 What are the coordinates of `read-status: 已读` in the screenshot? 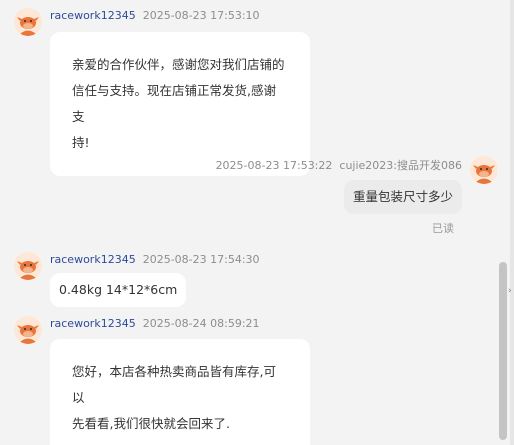 It's located at (443, 228).